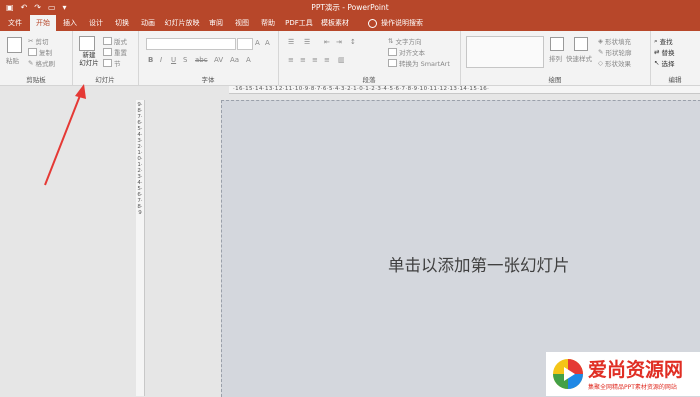 This screenshot has width=700, height=397. What do you see at coordinates (657, 52) in the screenshot?
I see `replace-icon: ⇄` at bounding box center [657, 52].